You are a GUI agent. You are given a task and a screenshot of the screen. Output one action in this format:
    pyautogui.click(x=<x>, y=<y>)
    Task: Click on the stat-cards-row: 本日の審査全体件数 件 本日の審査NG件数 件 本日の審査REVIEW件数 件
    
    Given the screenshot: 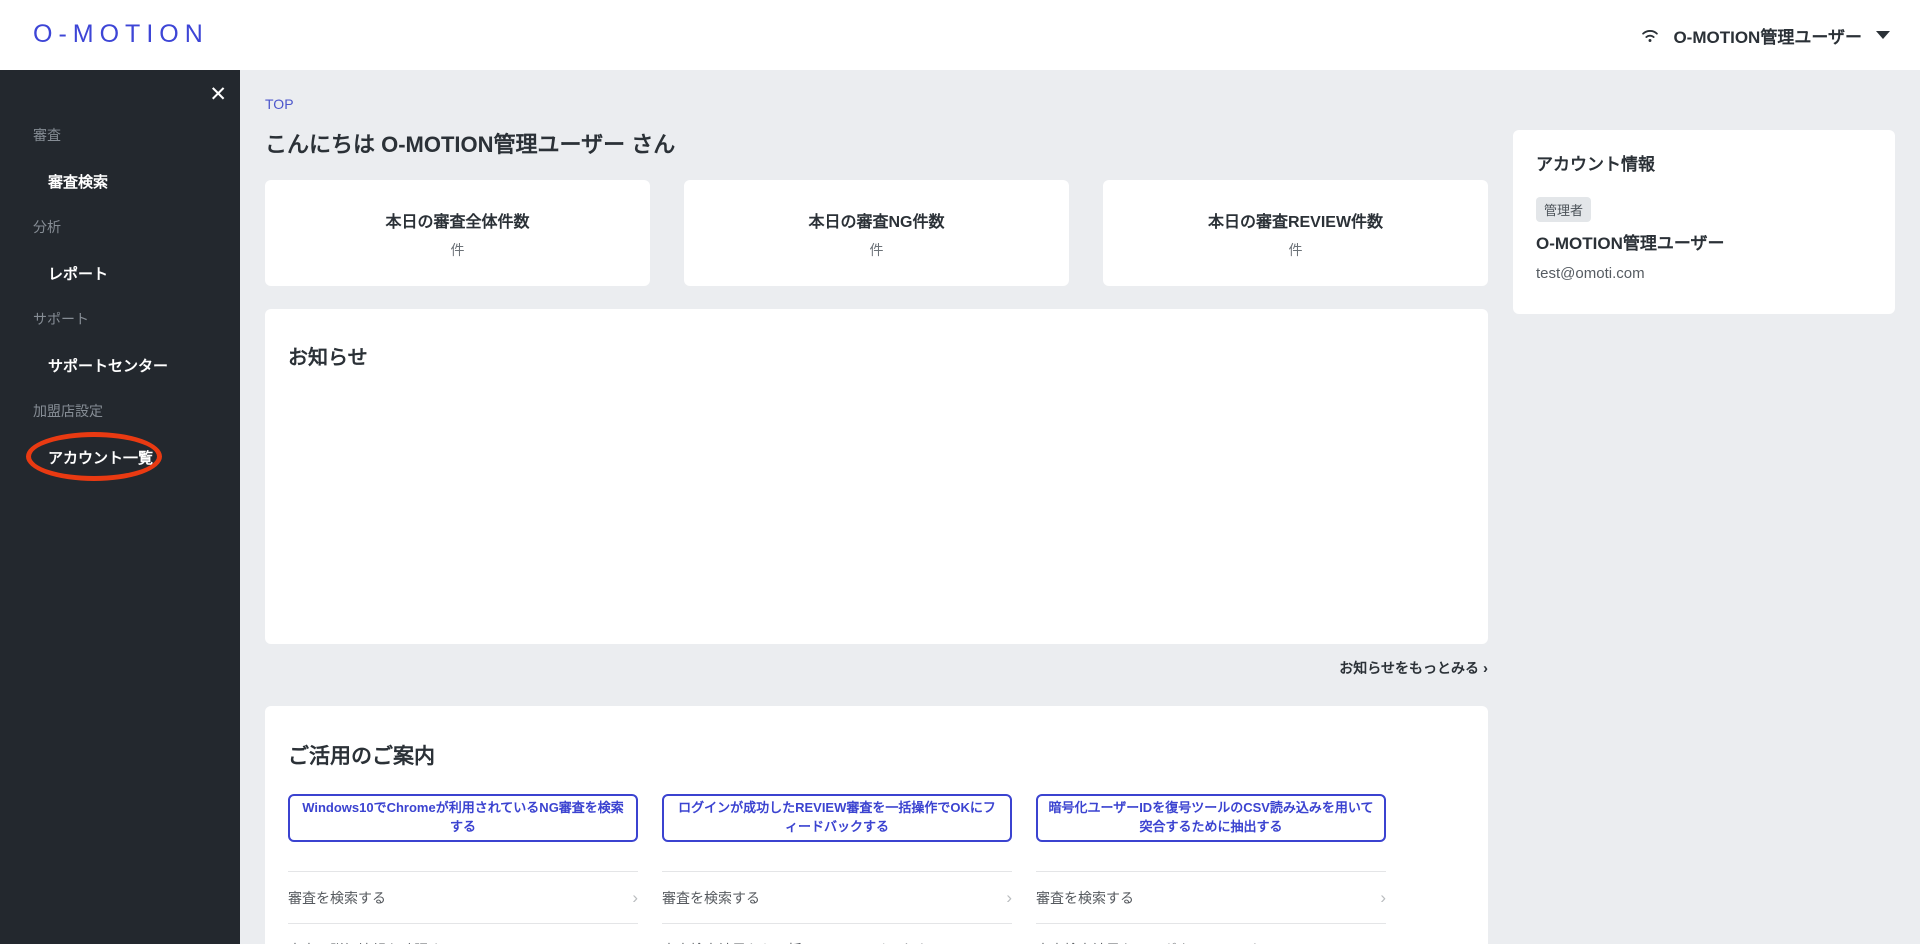 What is the action you would take?
    pyautogui.click(x=876, y=233)
    